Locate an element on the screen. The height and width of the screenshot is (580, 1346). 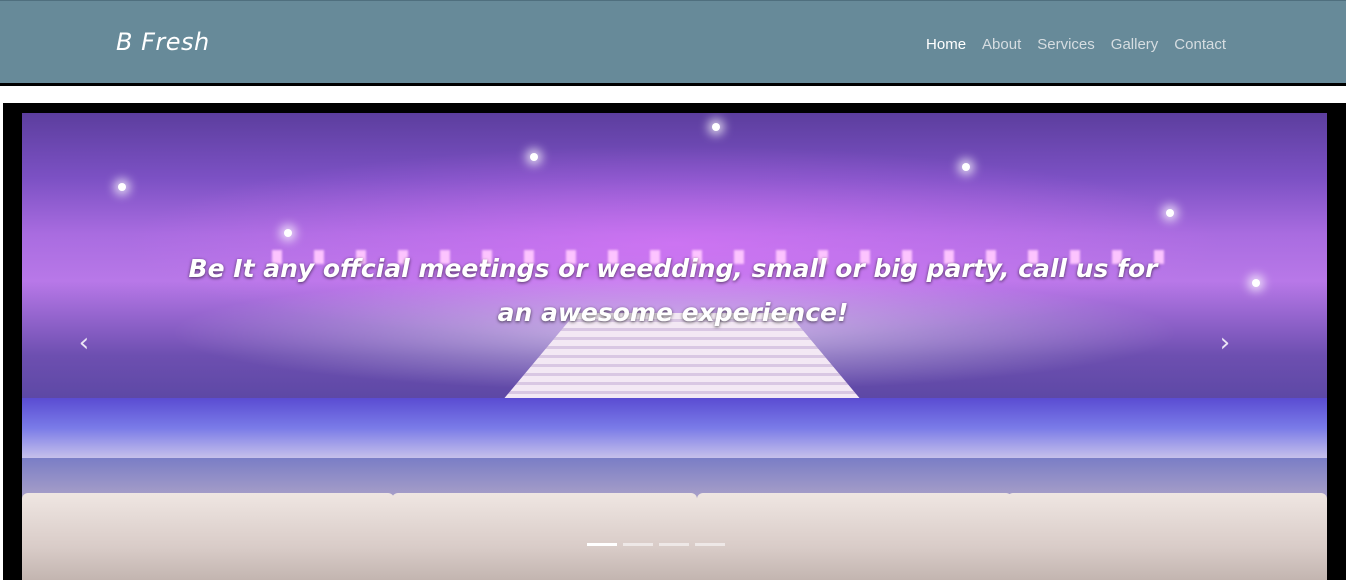
nav-link-about: About is located at coordinates (1001, 44).